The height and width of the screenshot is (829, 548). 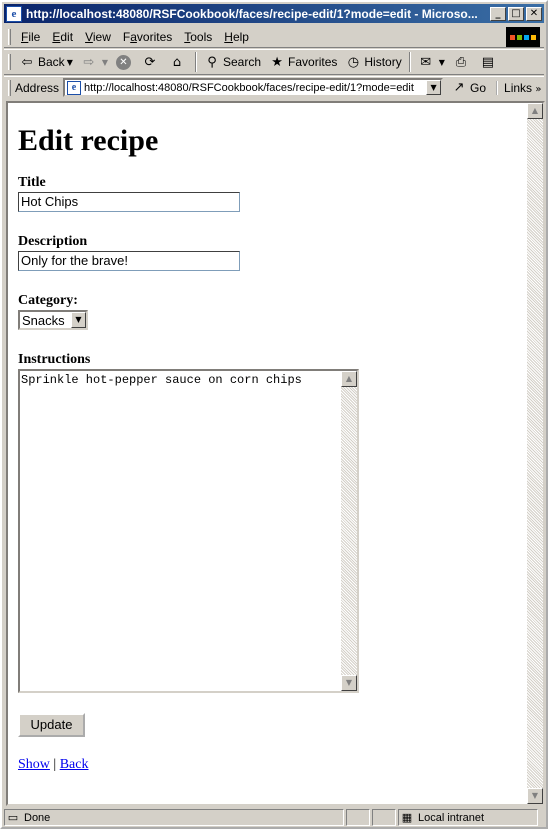 I want to click on category-label: Category:, so click(x=48, y=300).